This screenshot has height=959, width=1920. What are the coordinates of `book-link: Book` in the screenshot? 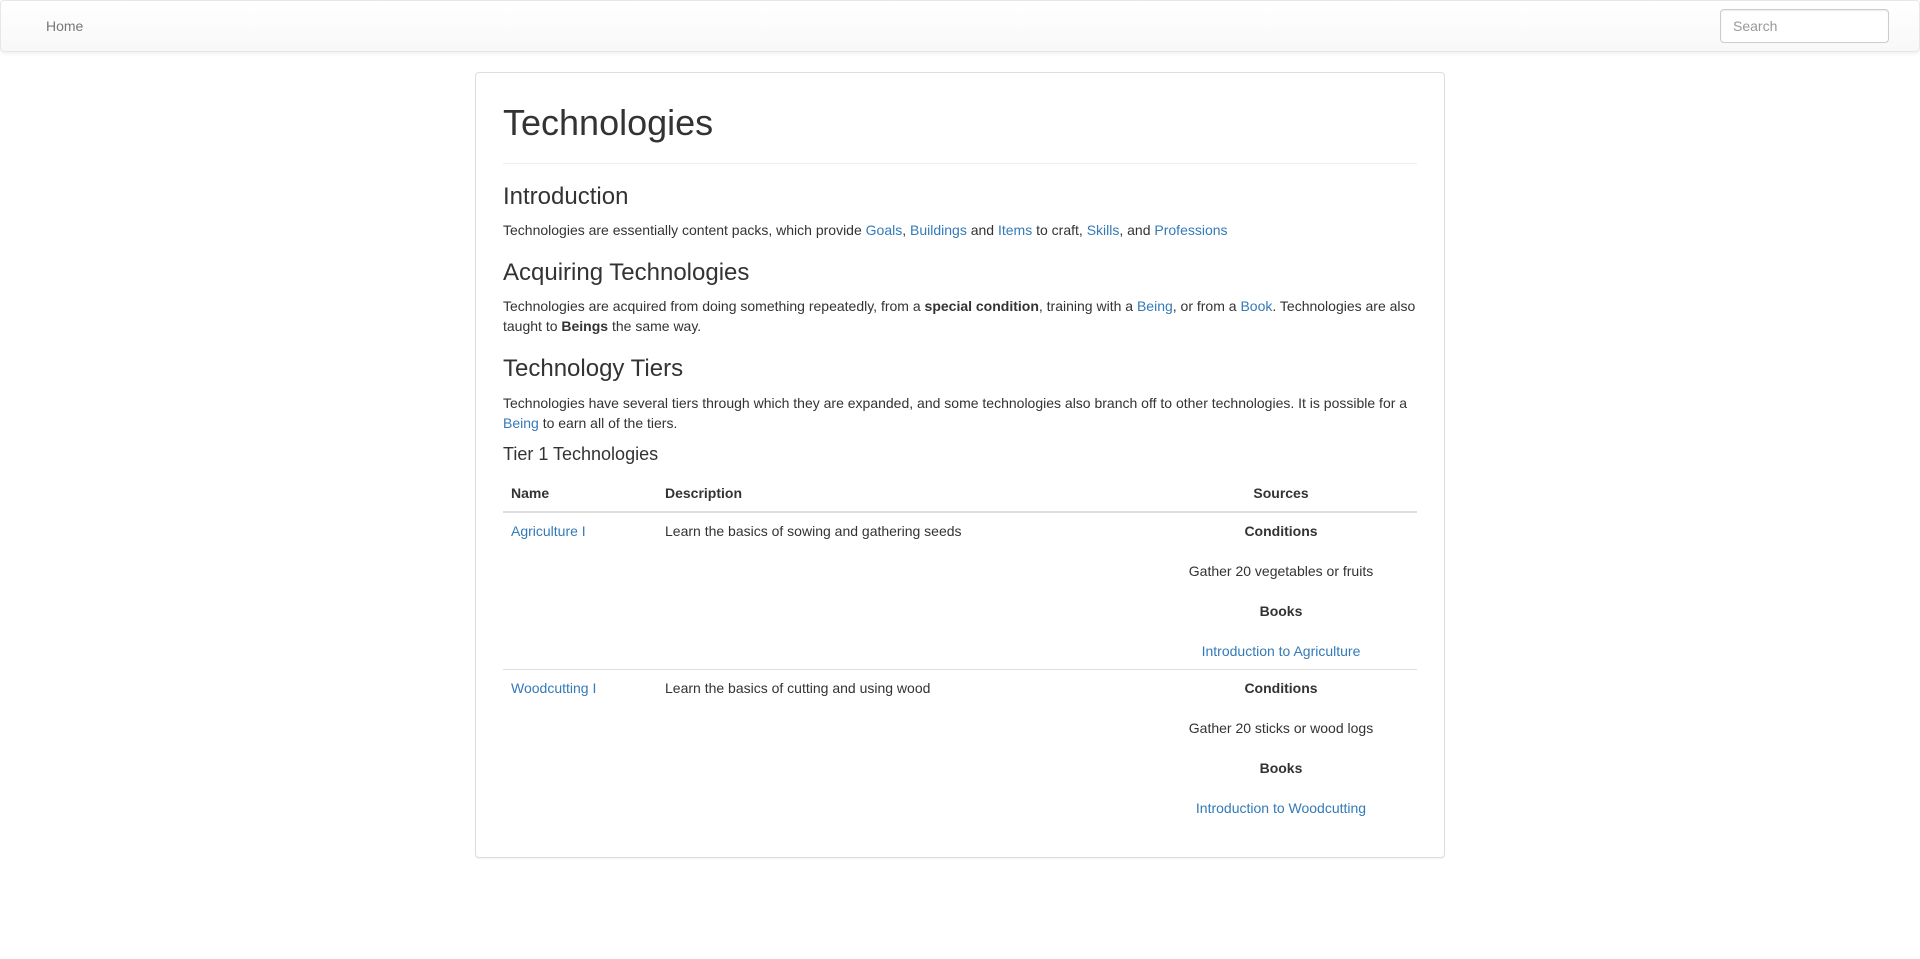 It's located at (1256, 306).